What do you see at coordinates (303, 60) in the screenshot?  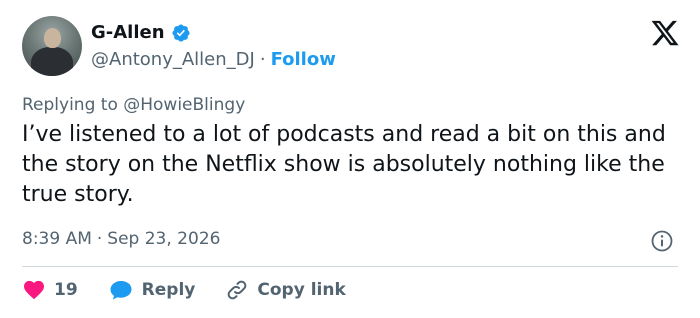 I see `follow-button: Follow` at bounding box center [303, 60].